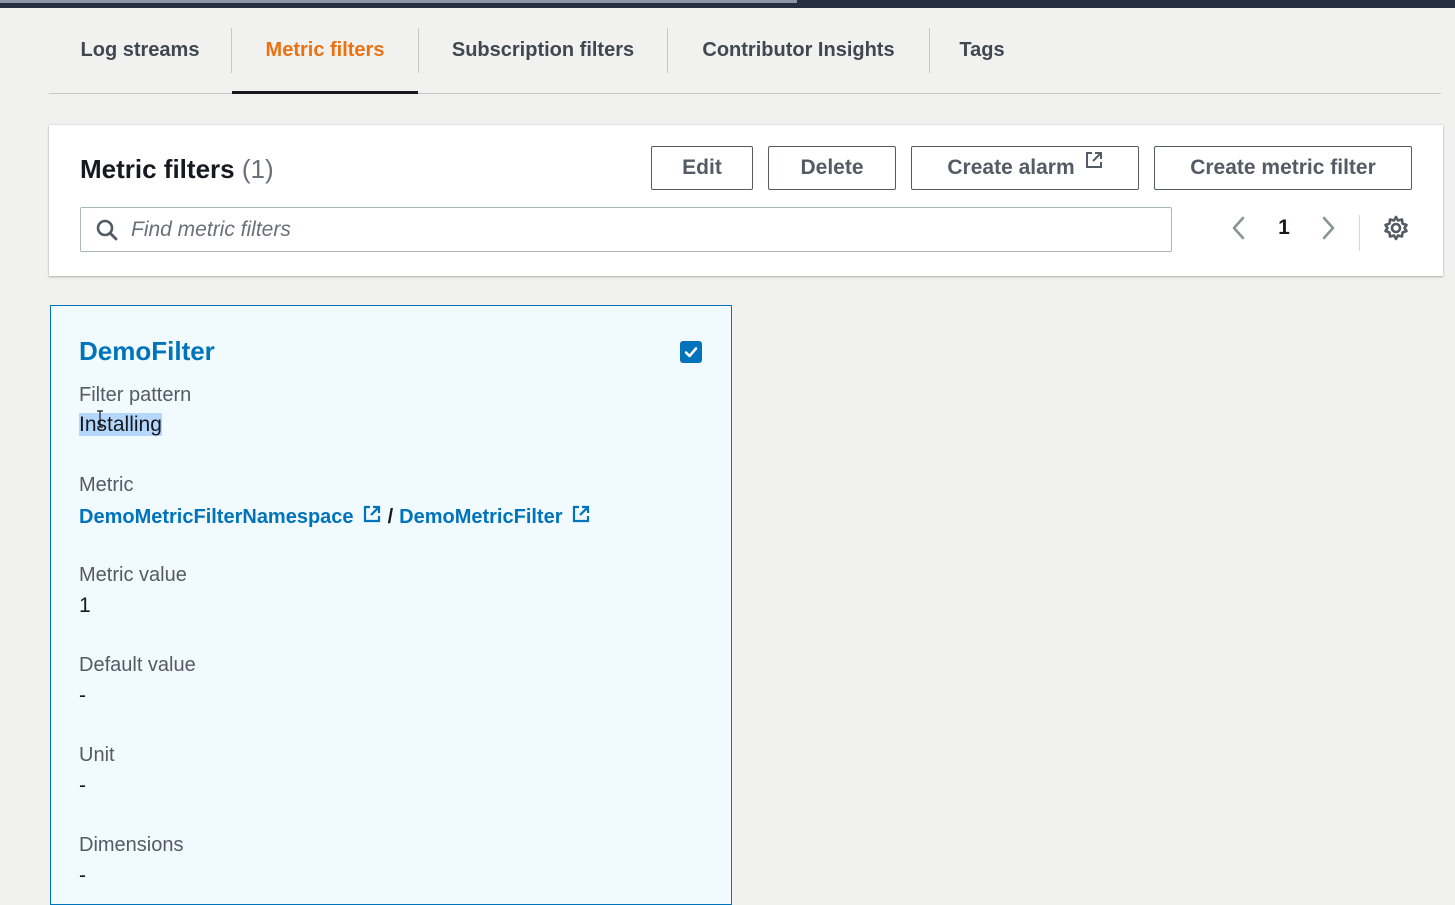 The width and height of the screenshot is (1455, 905). I want to click on pagination-divider, so click(1359, 233).